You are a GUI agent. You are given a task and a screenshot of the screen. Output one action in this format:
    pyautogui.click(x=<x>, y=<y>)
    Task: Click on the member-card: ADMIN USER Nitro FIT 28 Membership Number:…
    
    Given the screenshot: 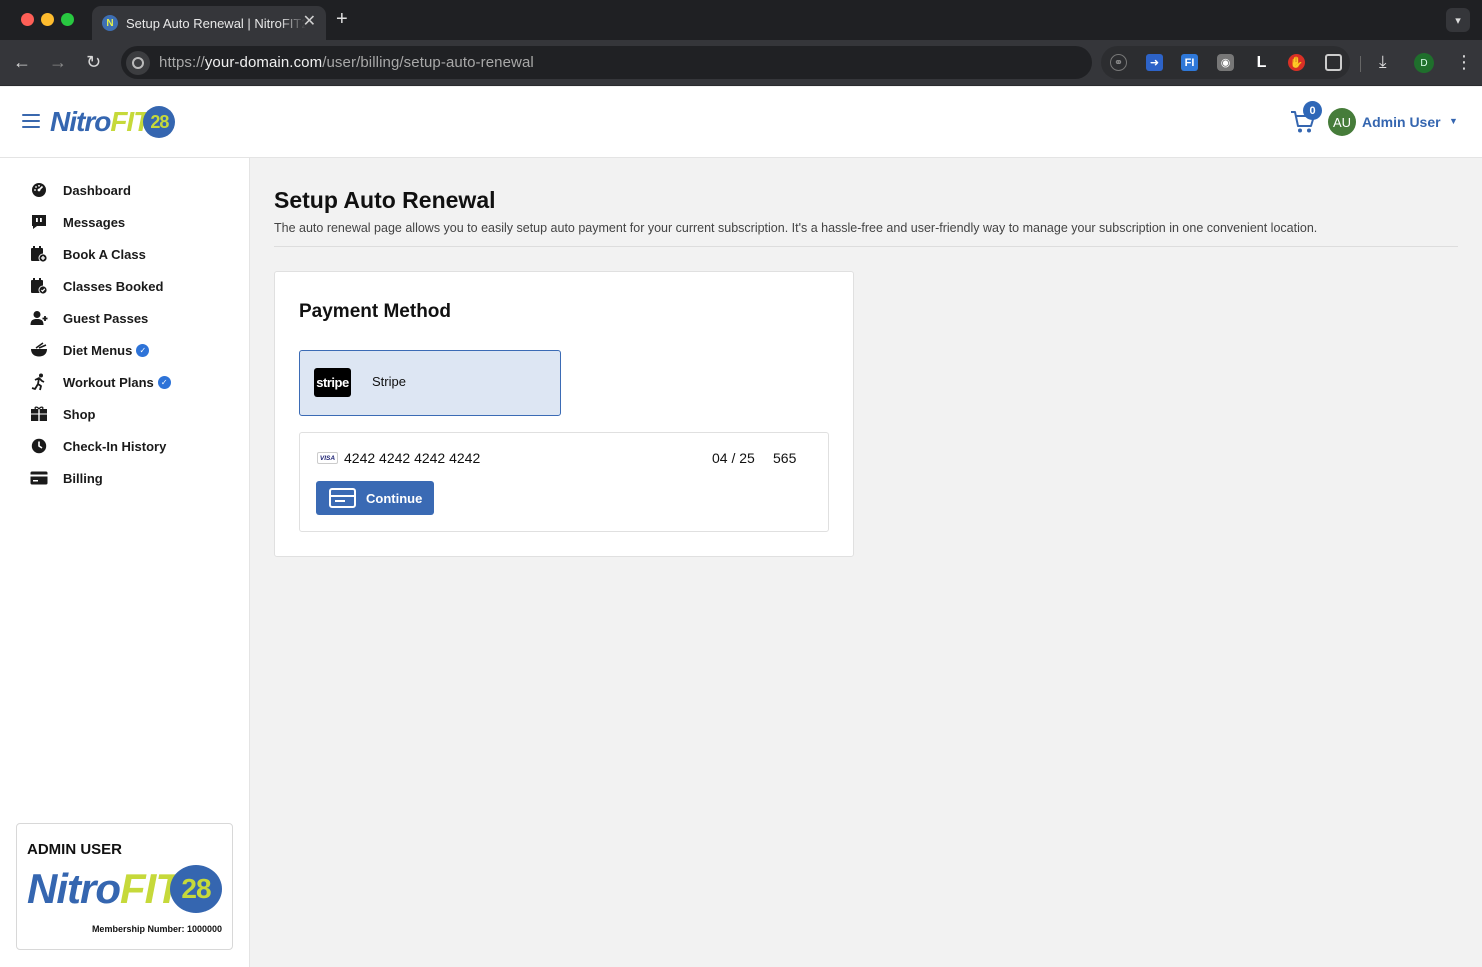 What is the action you would take?
    pyautogui.click(x=124, y=886)
    